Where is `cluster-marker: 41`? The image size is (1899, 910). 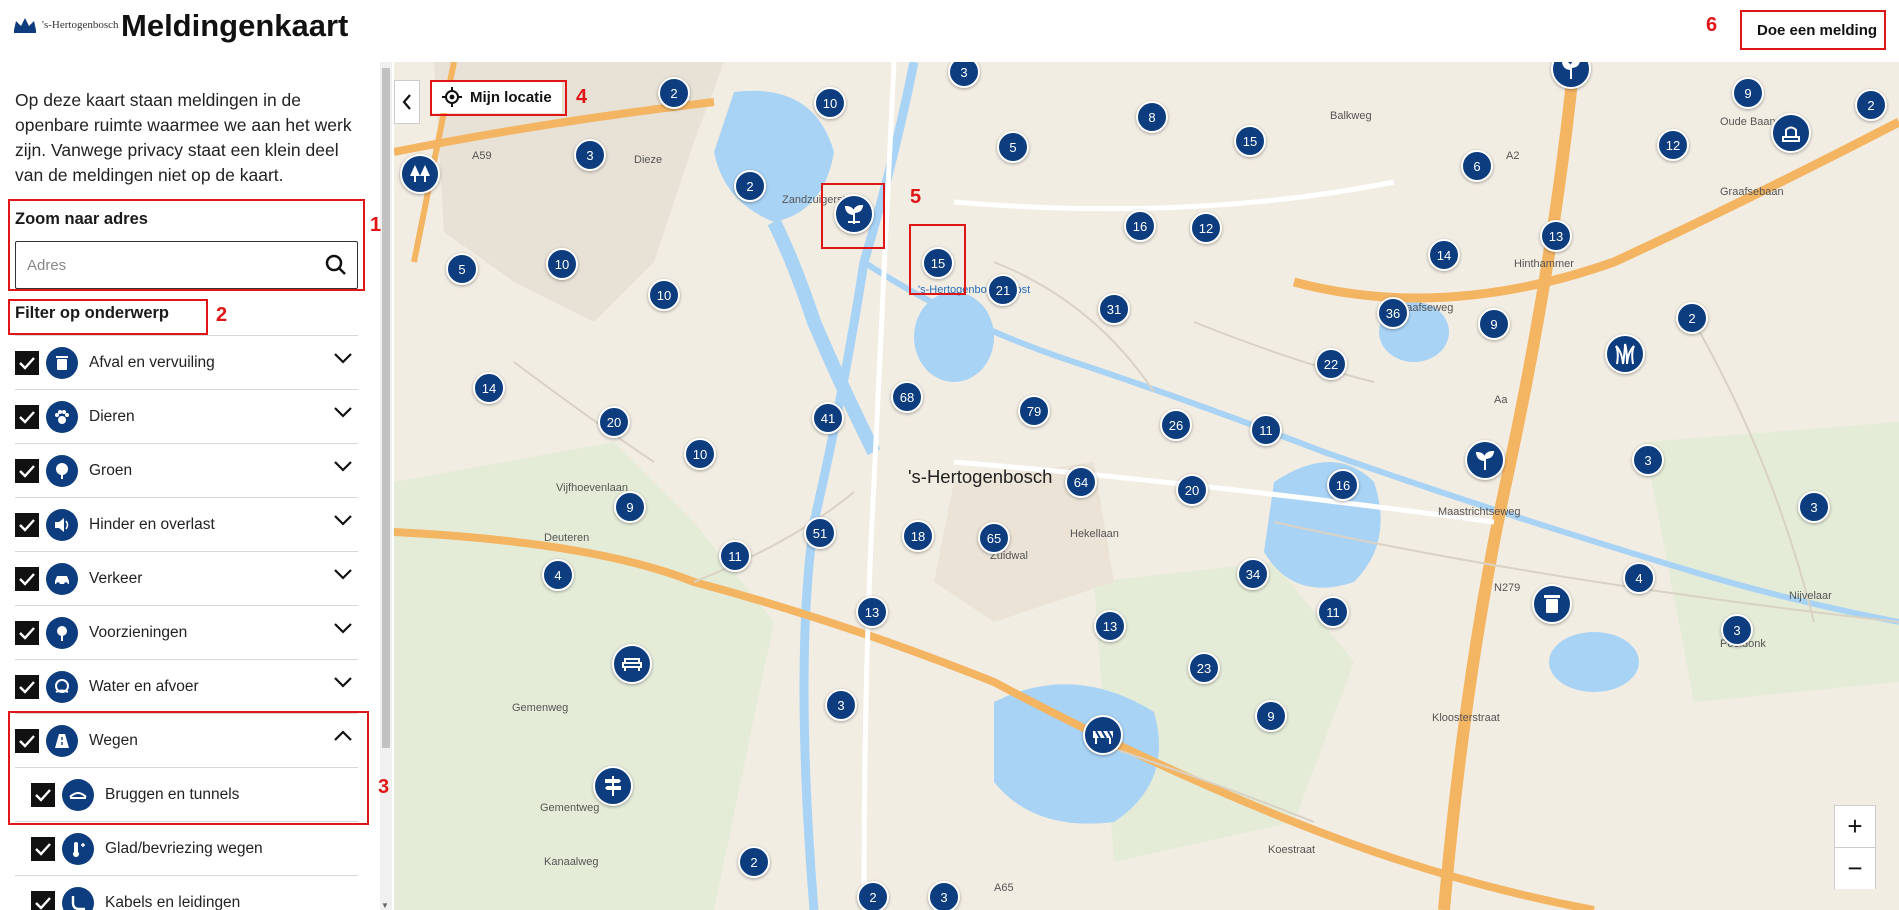
cluster-marker: 41 is located at coordinates (828, 418).